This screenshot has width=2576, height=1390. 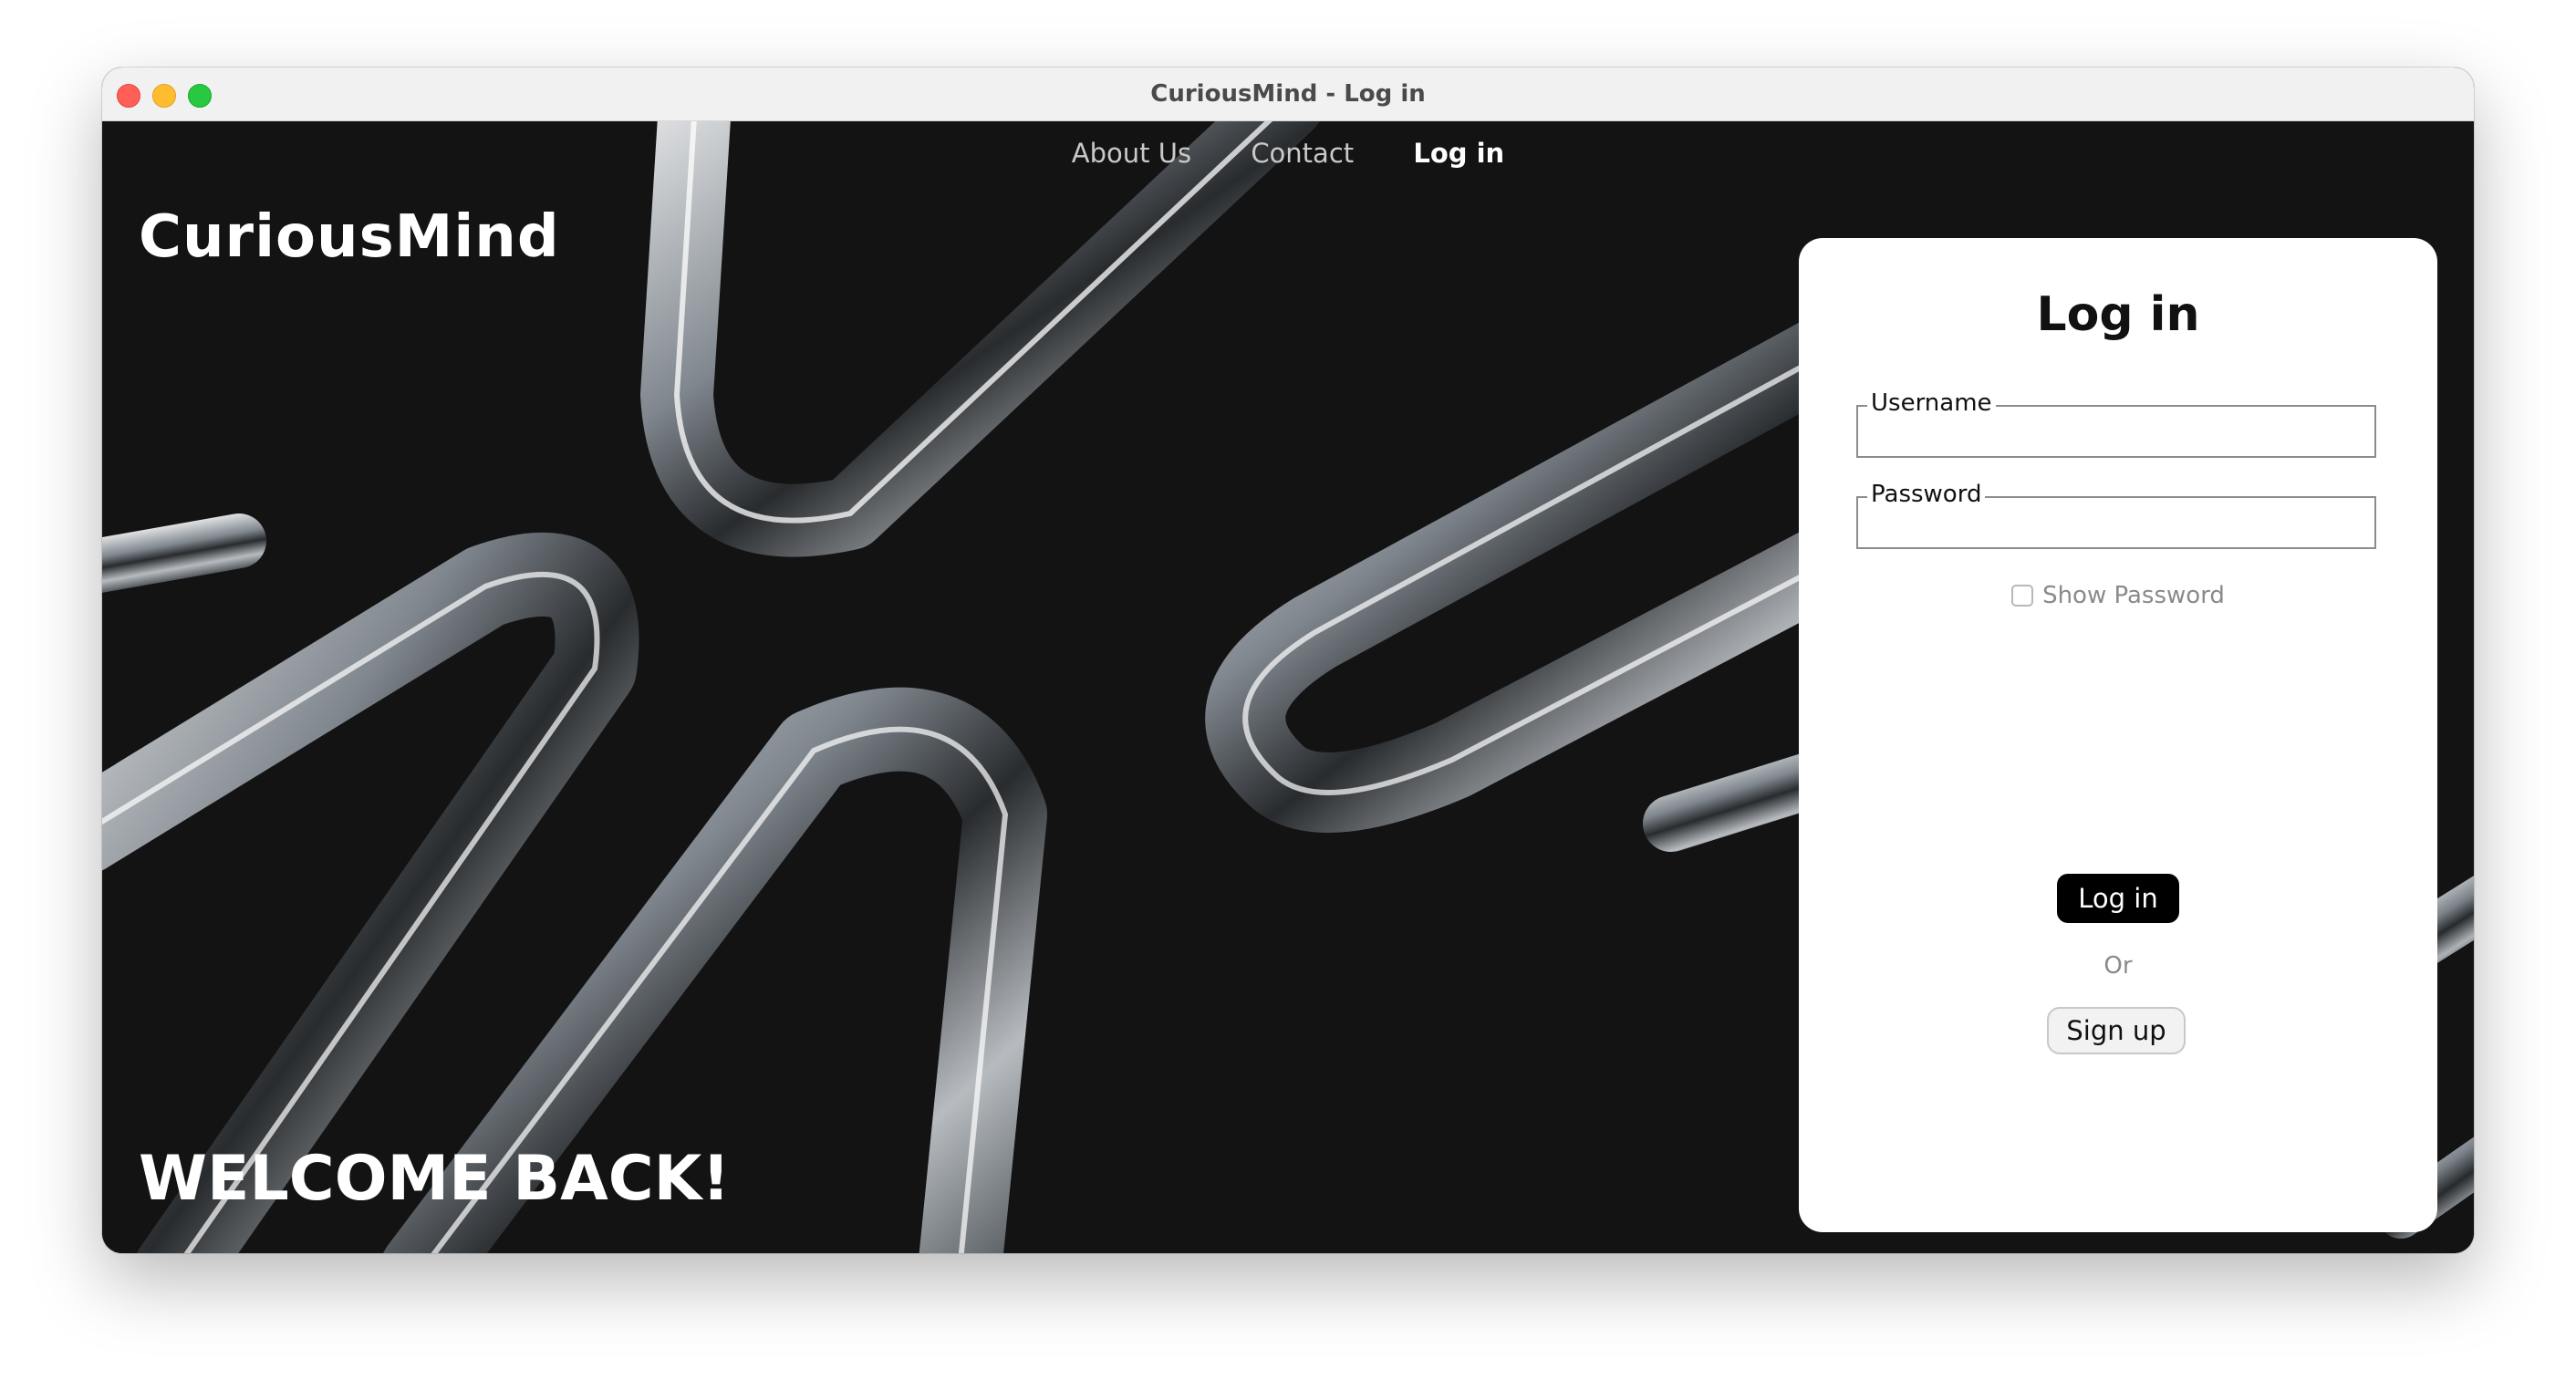 I want to click on username-field: Username, so click(x=2116, y=423).